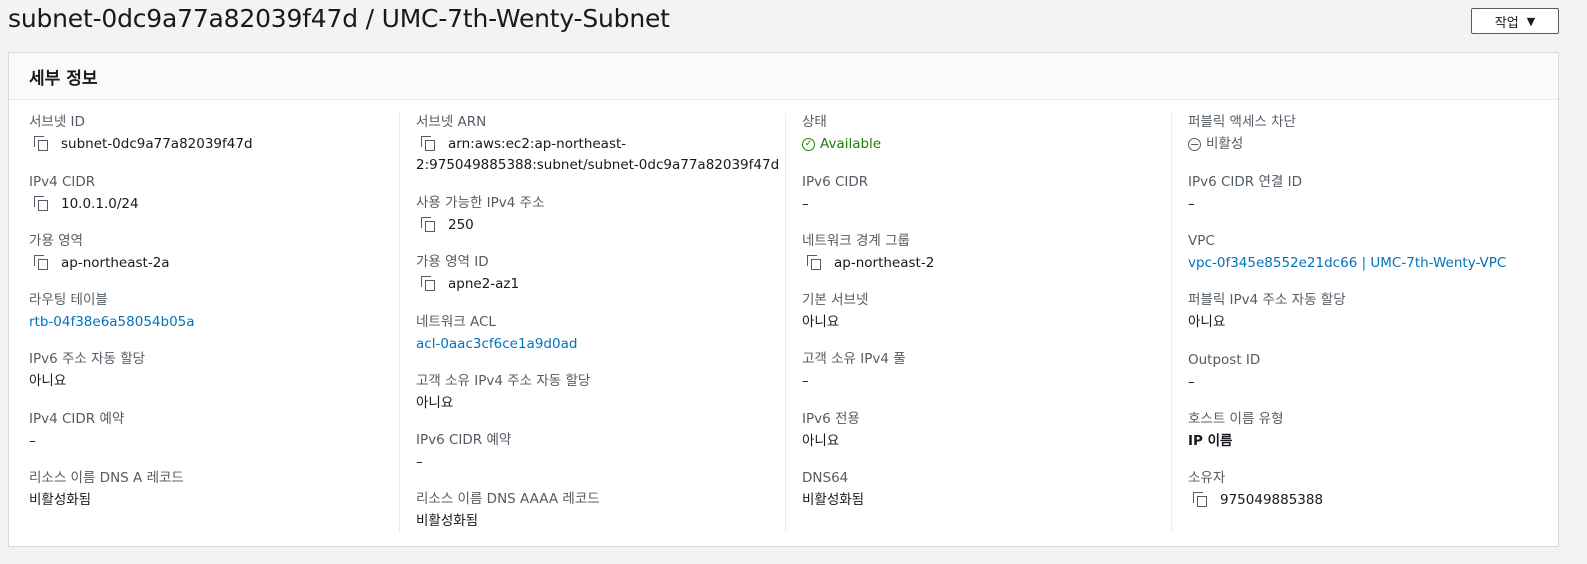 Image resolution: width=1587 pixels, height=564 pixels. What do you see at coordinates (484, 284) in the screenshot?
I see `az-id-value: apne2-az1` at bounding box center [484, 284].